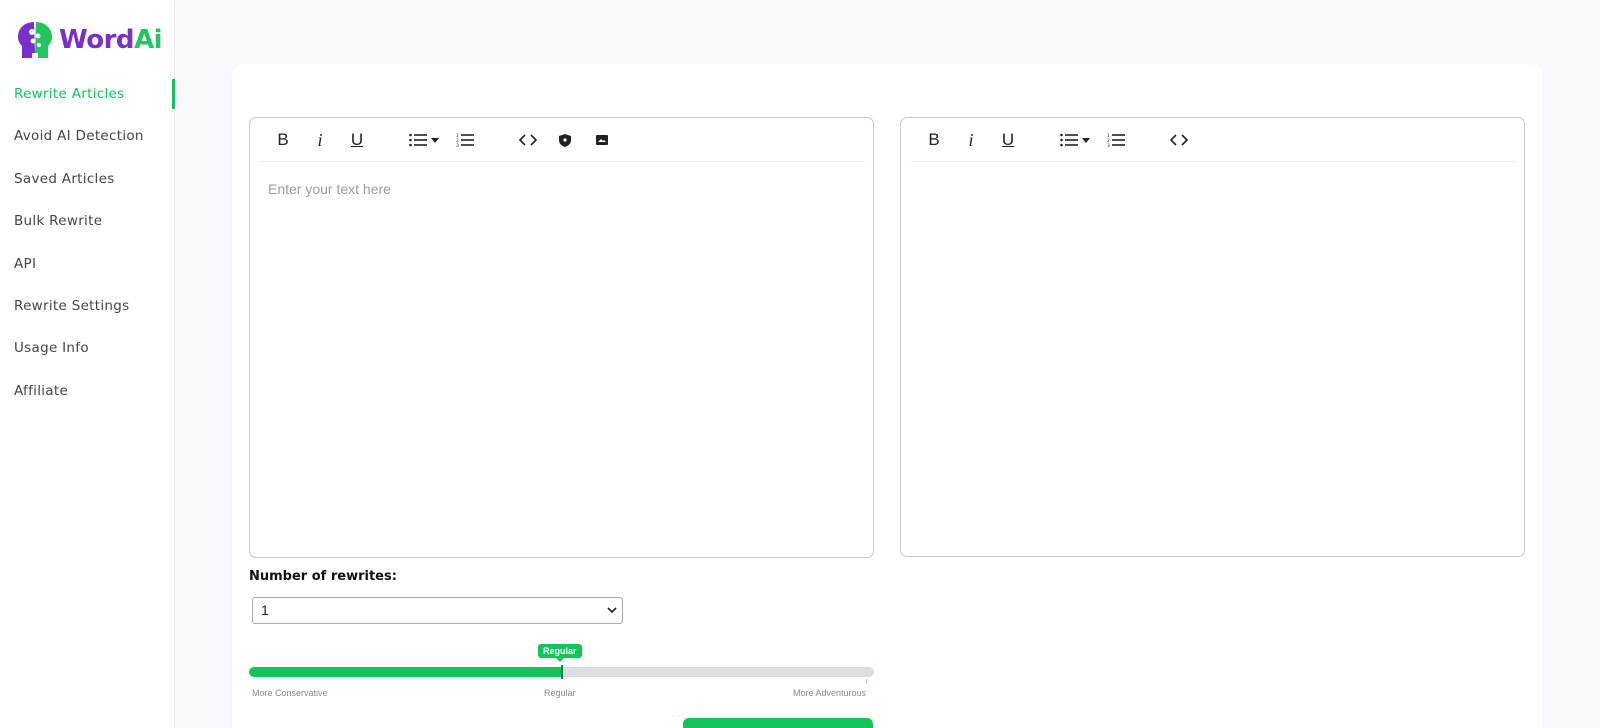  What do you see at coordinates (1212, 140) in the screenshot?
I see `output-editor-toolbar: B i U 123` at bounding box center [1212, 140].